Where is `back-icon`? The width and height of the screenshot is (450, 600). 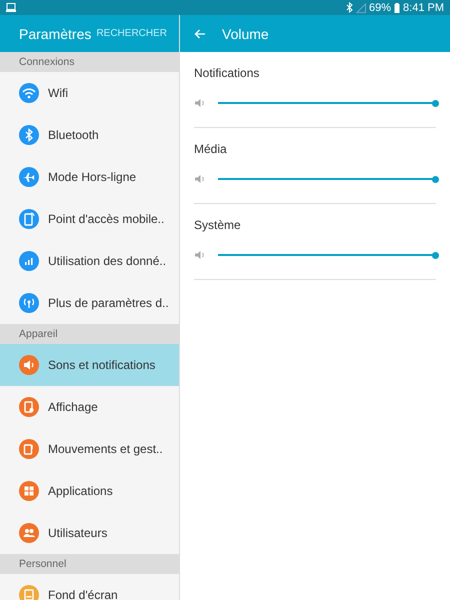 back-icon is located at coordinates (200, 33).